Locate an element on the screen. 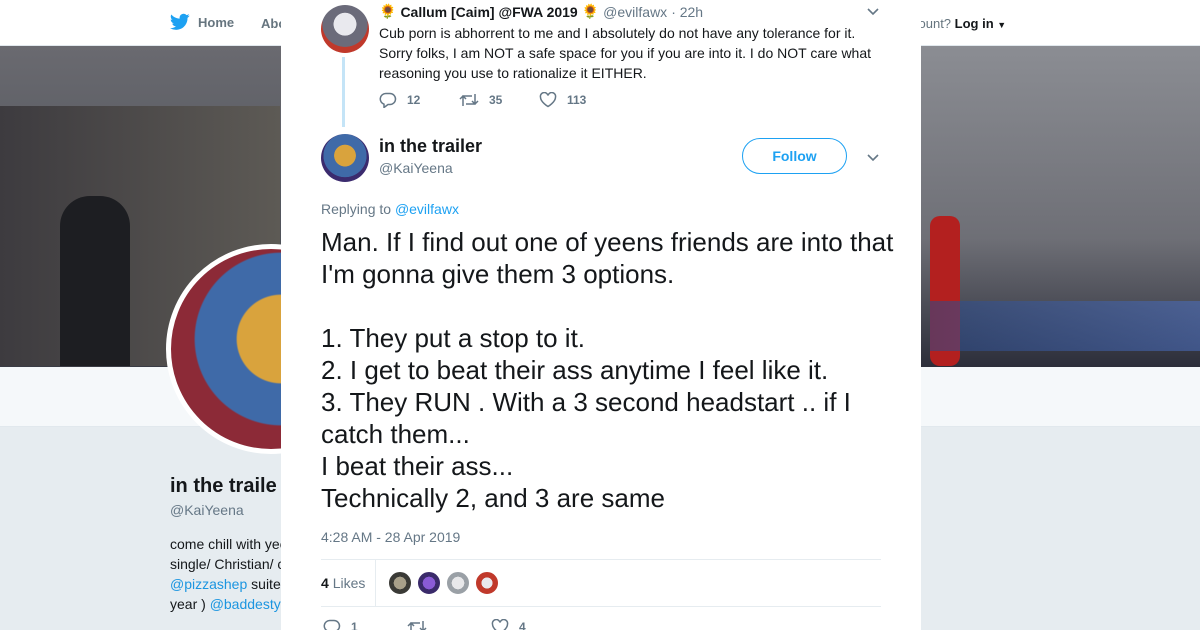 The height and width of the screenshot is (630, 1200). parent-tweet-avatar is located at coordinates (345, 29).